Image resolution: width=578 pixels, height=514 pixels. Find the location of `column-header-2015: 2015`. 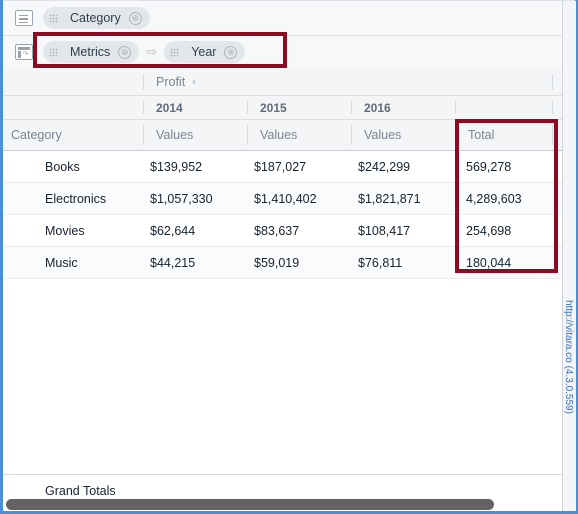

column-header-2015: 2015 is located at coordinates (299, 107).